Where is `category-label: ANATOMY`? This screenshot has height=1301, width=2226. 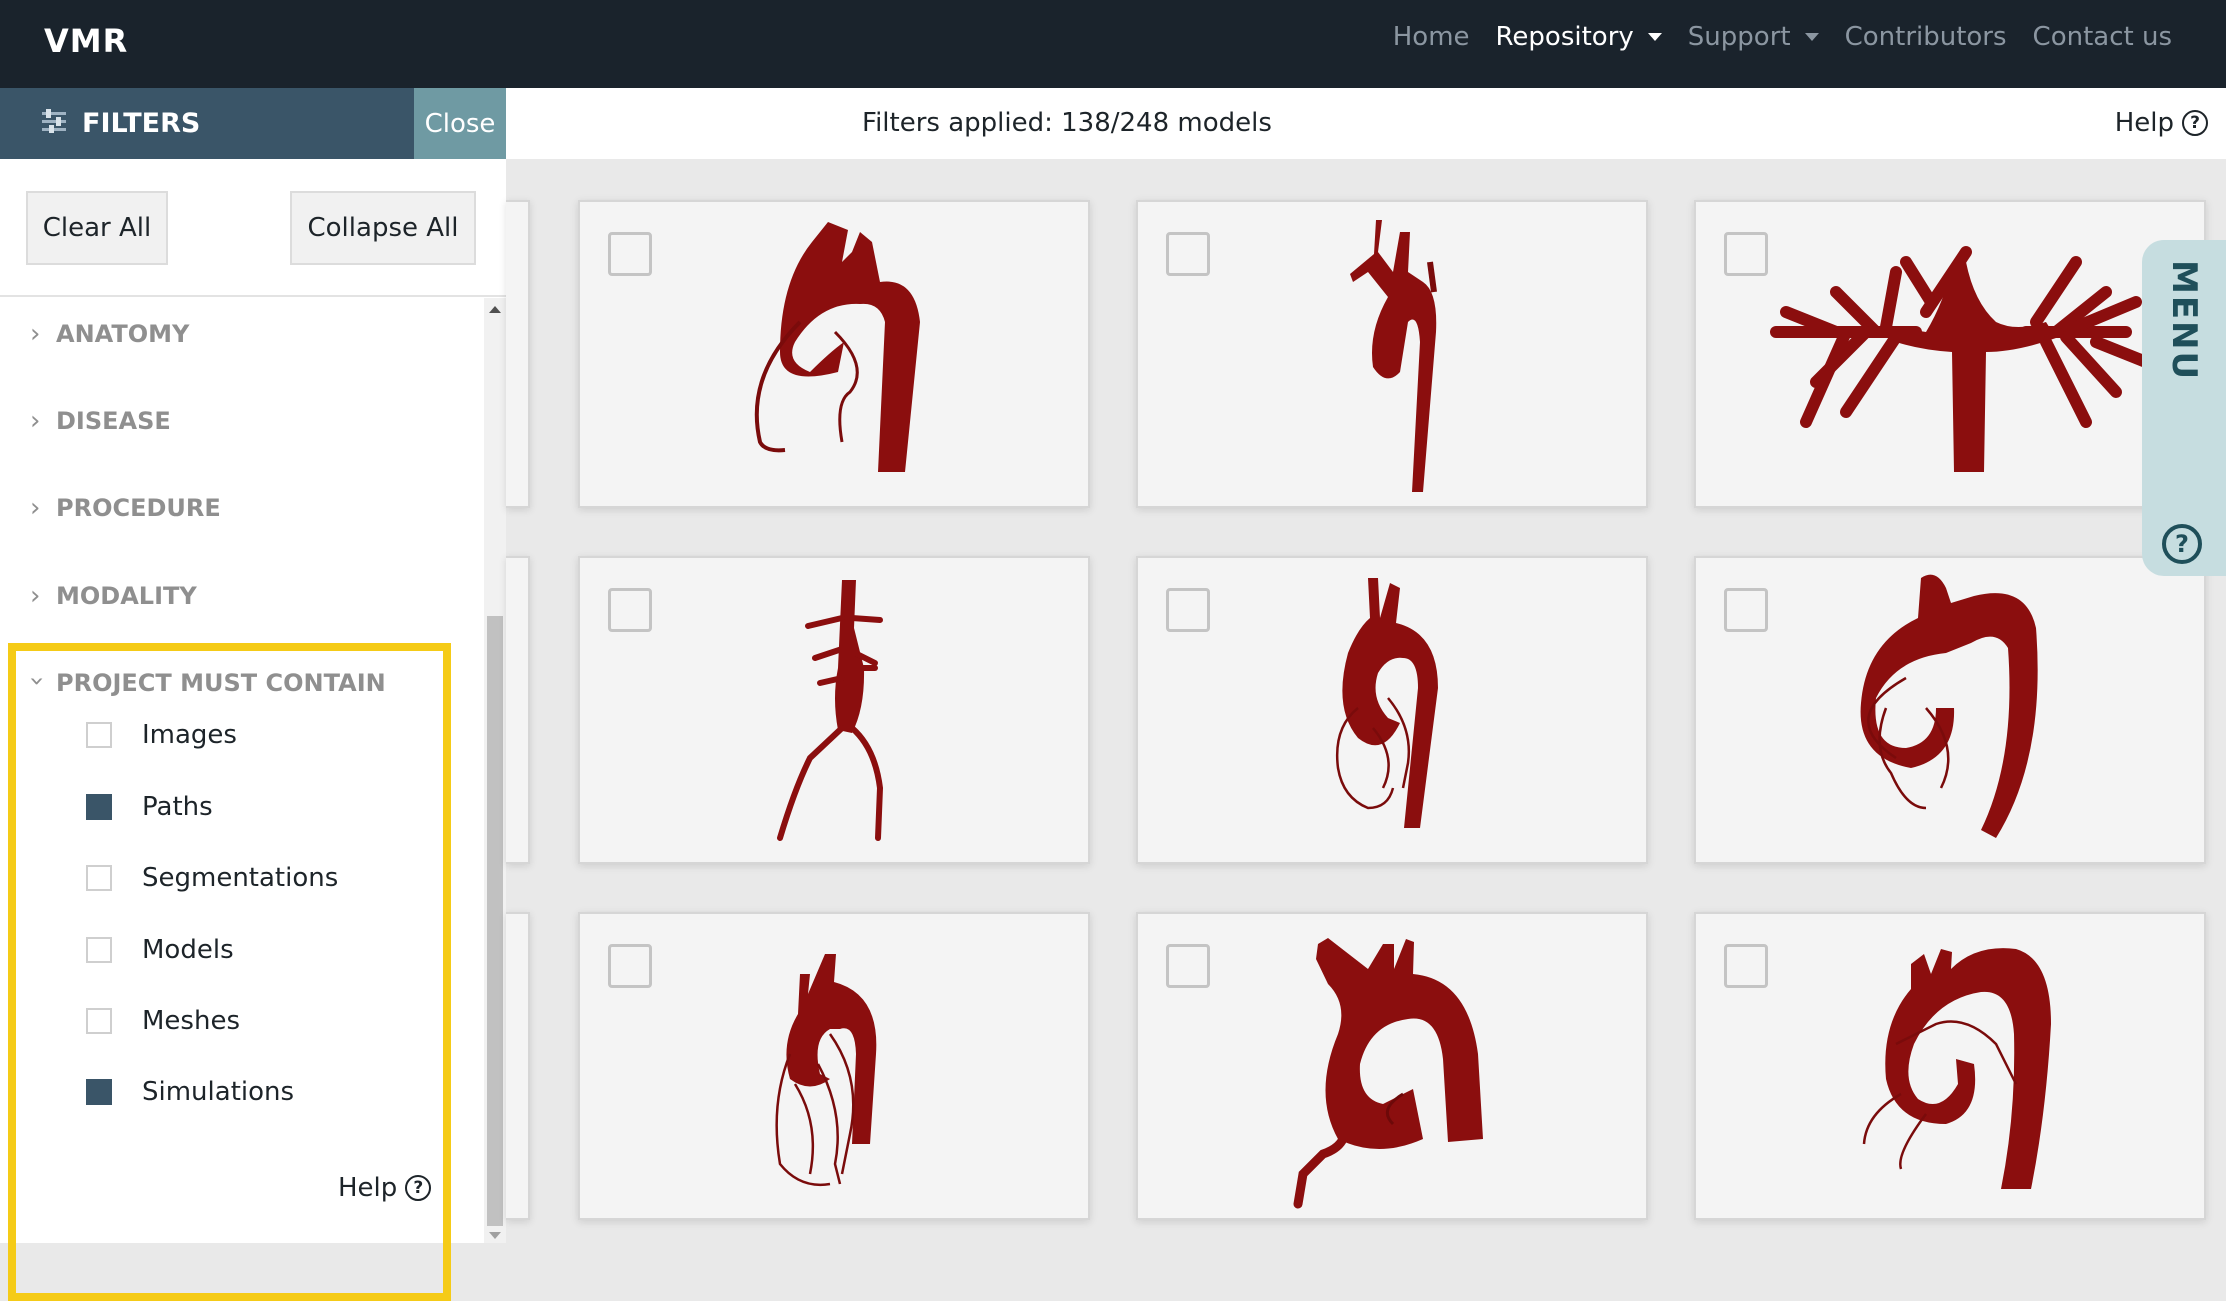 category-label: ANATOMY is located at coordinates (123, 334).